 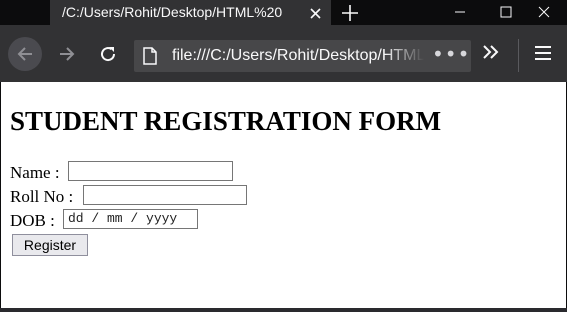 What do you see at coordinates (350, 13) in the screenshot?
I see `plus-icon` at bounding box center [350, 13].